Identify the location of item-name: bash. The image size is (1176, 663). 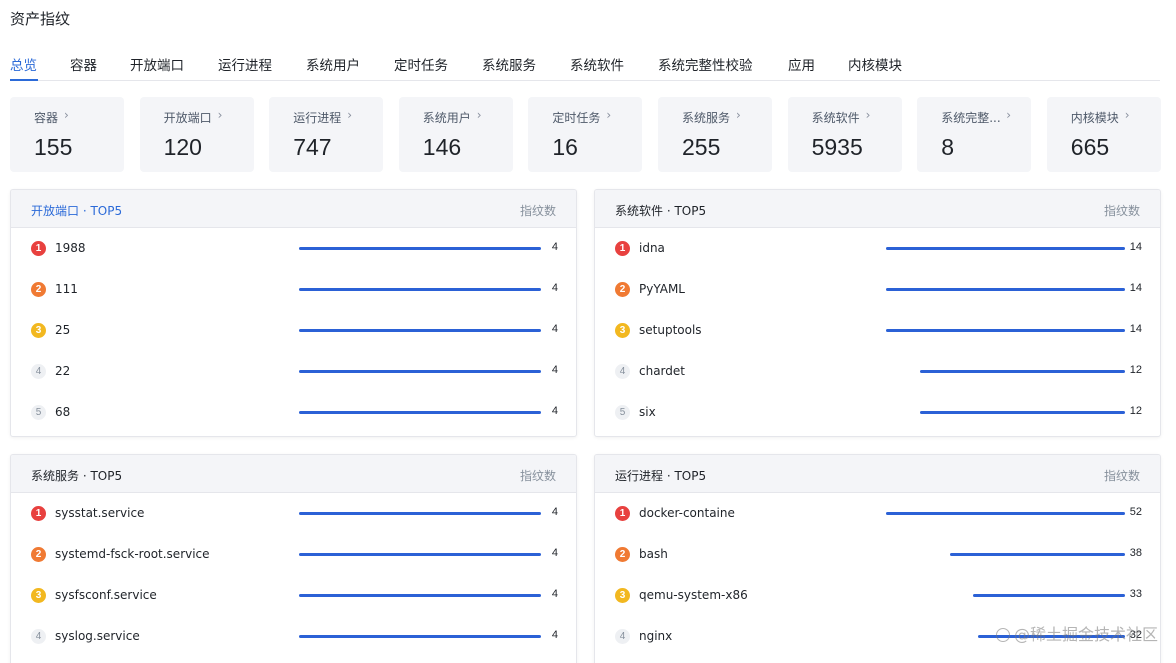
(653, 554).